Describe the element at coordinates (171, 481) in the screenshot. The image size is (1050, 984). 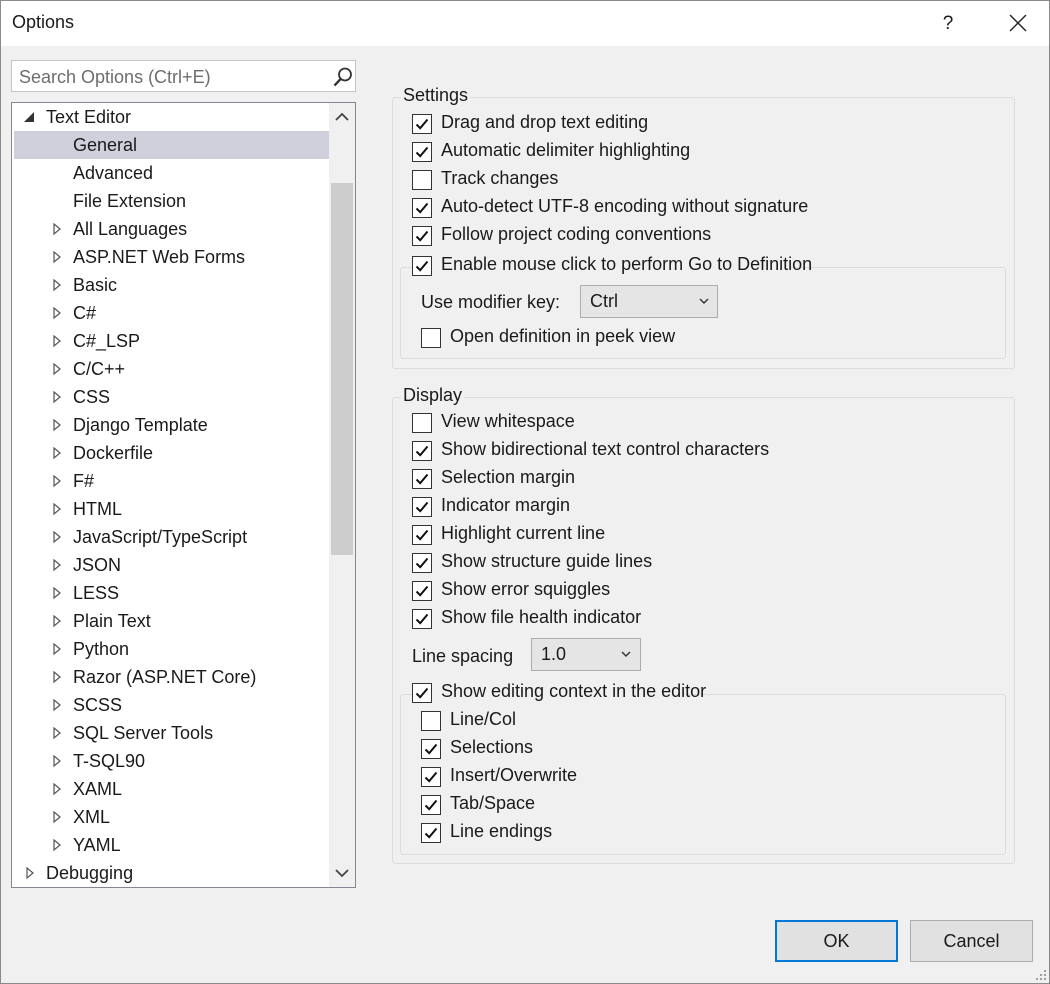
I see `tree-item: F#` at that location.